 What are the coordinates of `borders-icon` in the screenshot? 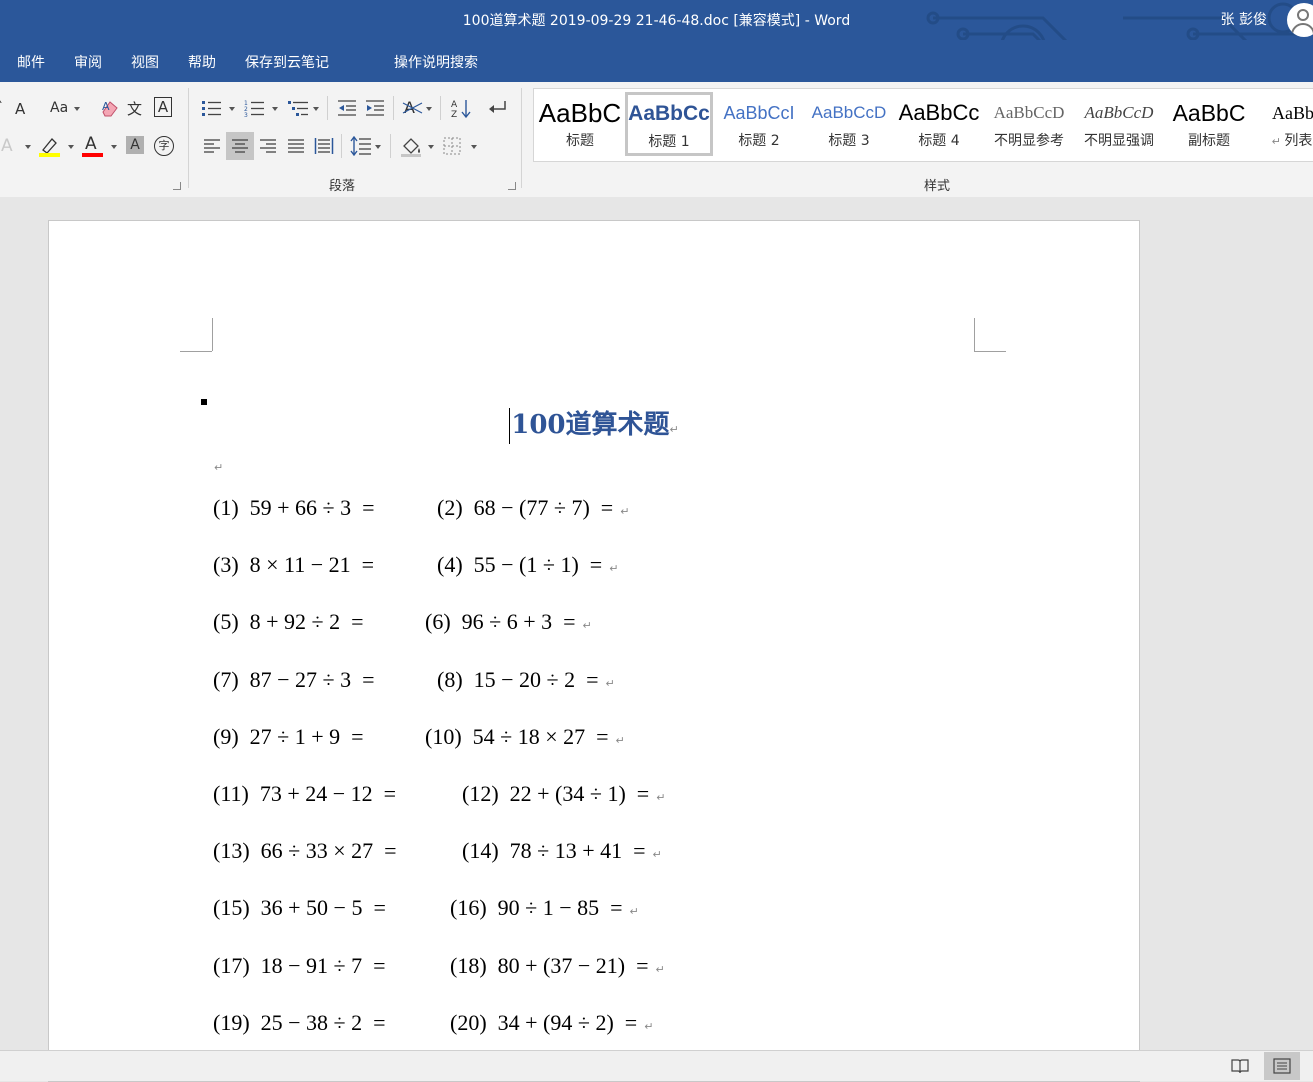 It's located at (452, 146).